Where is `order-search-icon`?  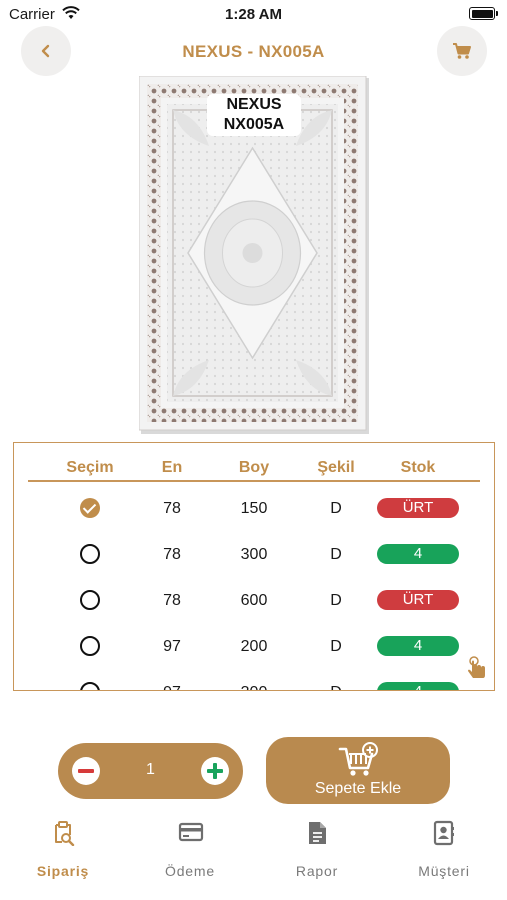
order-search-icon is located at coordinates (65, 833).